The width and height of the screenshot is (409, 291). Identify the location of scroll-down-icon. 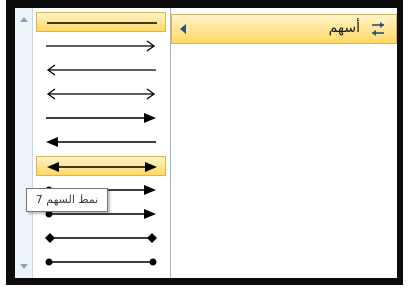
(24, 266).